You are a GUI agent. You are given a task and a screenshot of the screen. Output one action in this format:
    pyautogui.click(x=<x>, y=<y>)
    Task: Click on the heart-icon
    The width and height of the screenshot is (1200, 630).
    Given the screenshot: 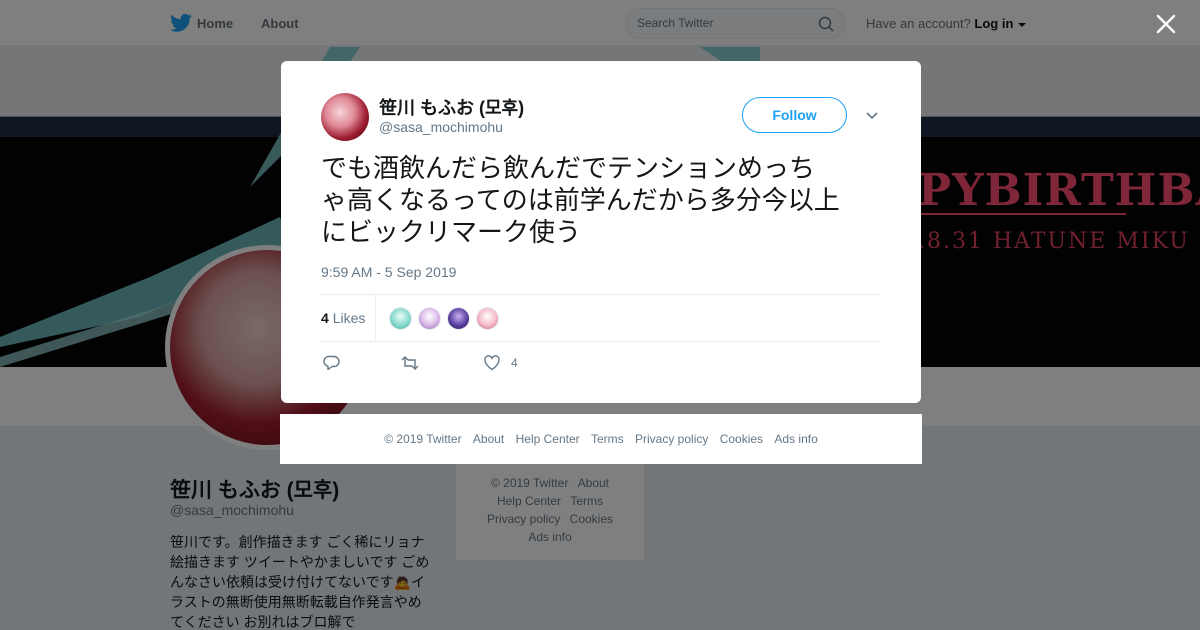 What is the action you would take?
    pyautogui.click(x=492, y=363)
    